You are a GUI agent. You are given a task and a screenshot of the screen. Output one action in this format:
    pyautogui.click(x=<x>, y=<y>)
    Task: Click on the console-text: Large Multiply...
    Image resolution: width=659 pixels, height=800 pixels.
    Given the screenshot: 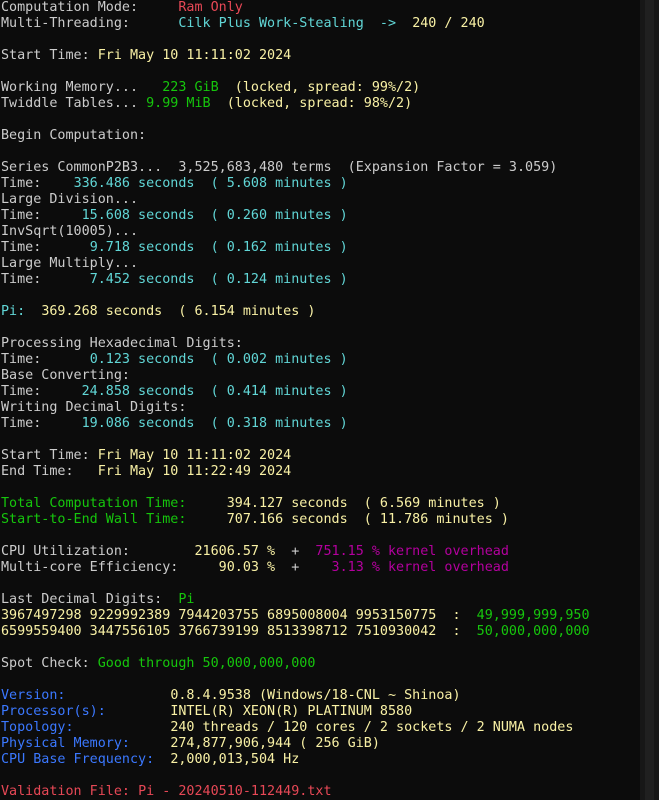 What is the action you would take?
    pyautogui.click(x=70, y=263)
    